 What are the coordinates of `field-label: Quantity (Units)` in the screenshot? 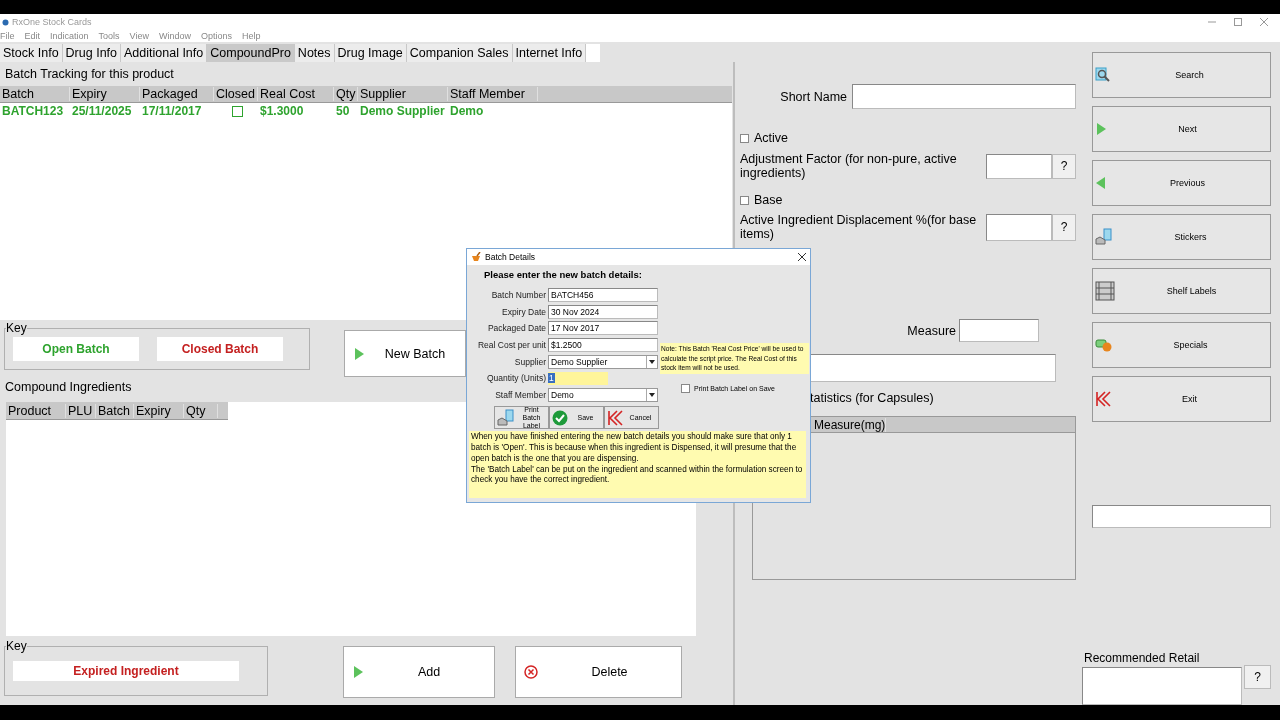 It's located at (516, 378).